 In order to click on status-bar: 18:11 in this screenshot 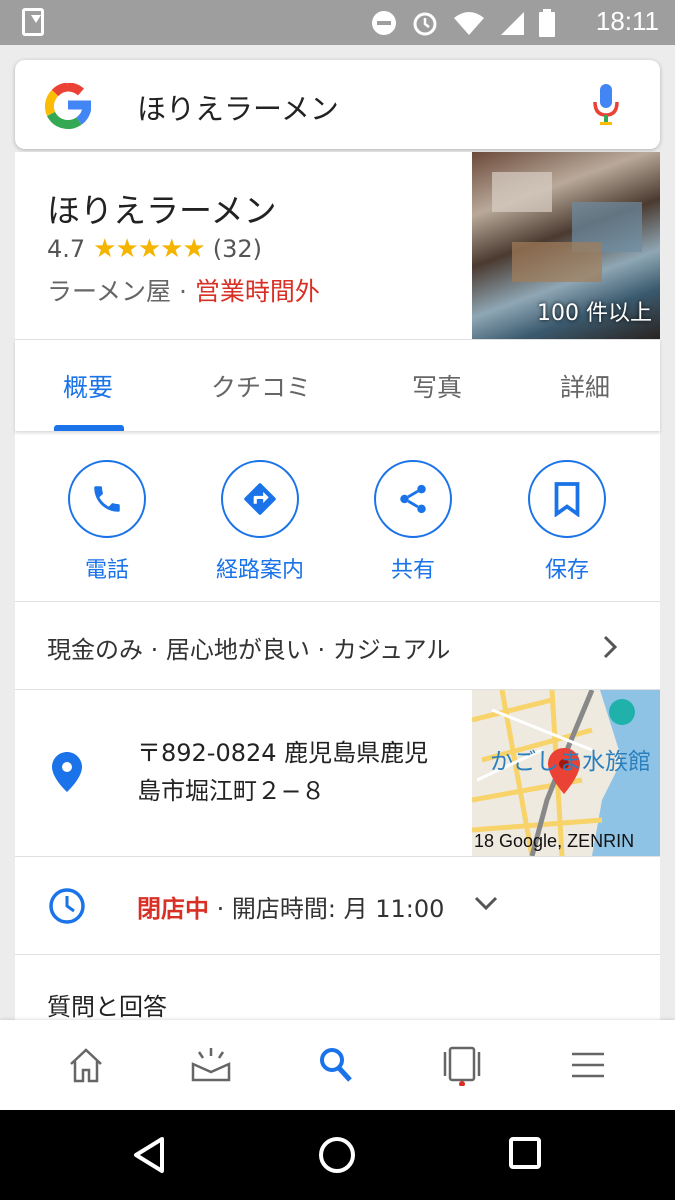, I will do `click(337, 22)`.